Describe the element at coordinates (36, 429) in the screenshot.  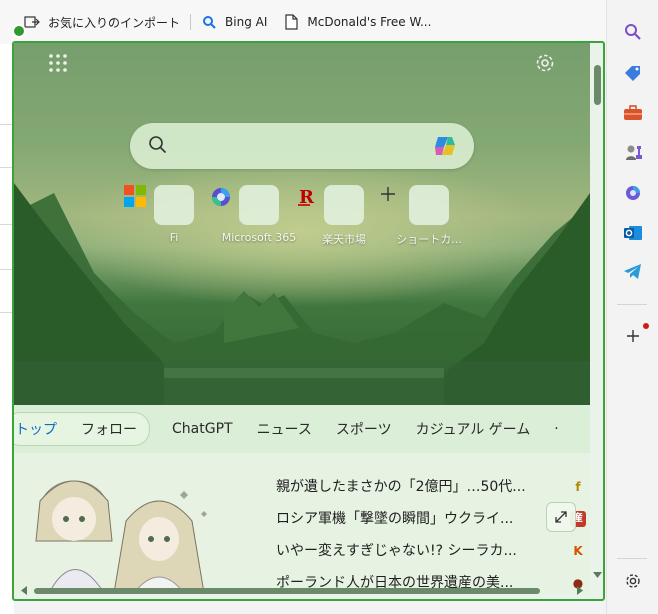
I see `tab-top: トップ` at that location.